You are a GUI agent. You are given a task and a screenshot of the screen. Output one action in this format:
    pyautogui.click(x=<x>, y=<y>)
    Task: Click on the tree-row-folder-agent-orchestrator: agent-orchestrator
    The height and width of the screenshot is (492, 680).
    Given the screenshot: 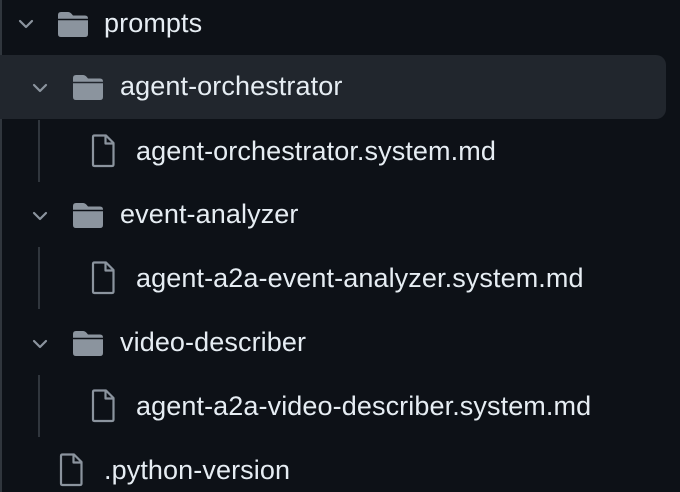 What is the action you would take?
    pyautogui.click(x=340, y=87)
    